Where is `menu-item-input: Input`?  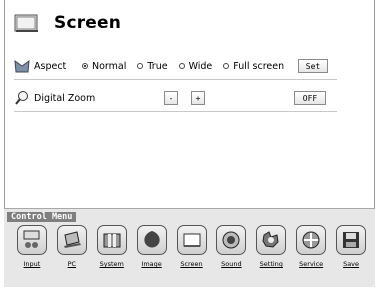
menu-item-input: Input is located at coordinates (32, 246).